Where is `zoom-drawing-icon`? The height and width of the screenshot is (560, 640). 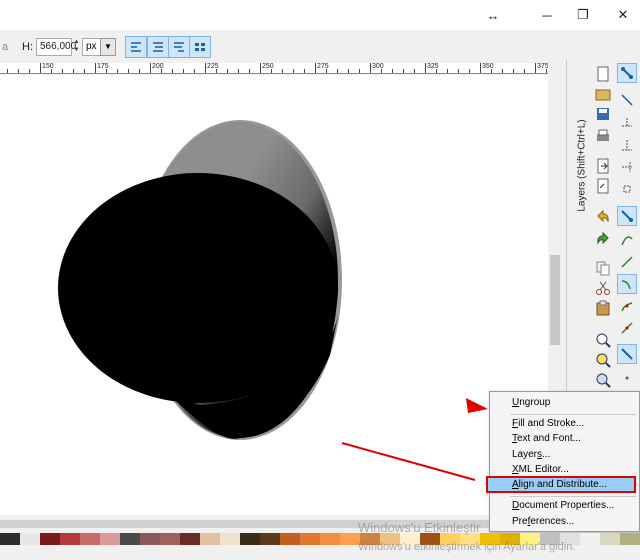 zoom-drawing-icon is located at coordinates (603, 360).